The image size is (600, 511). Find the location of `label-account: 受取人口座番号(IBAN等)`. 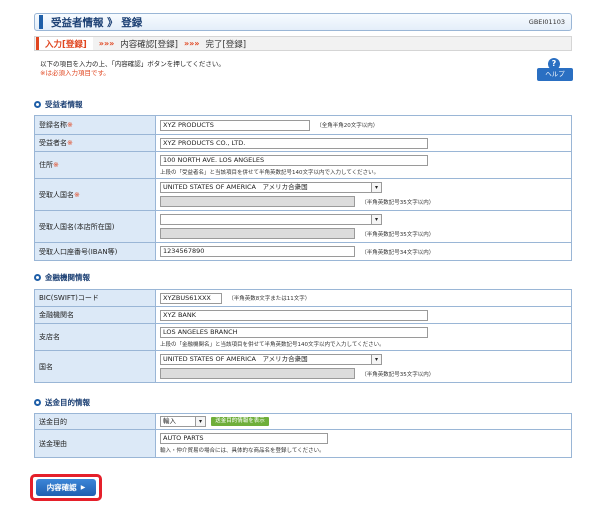

label-account: 受取人口座番号(IBAN等) is located at coordinates (95, 251).